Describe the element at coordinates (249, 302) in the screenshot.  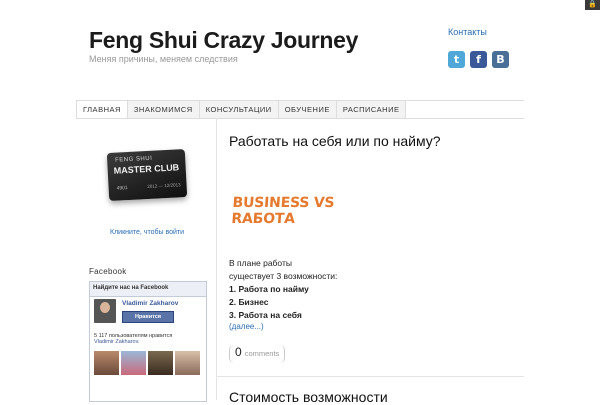
I see `excerpt-list-item: 2. Бизнес` at that location.